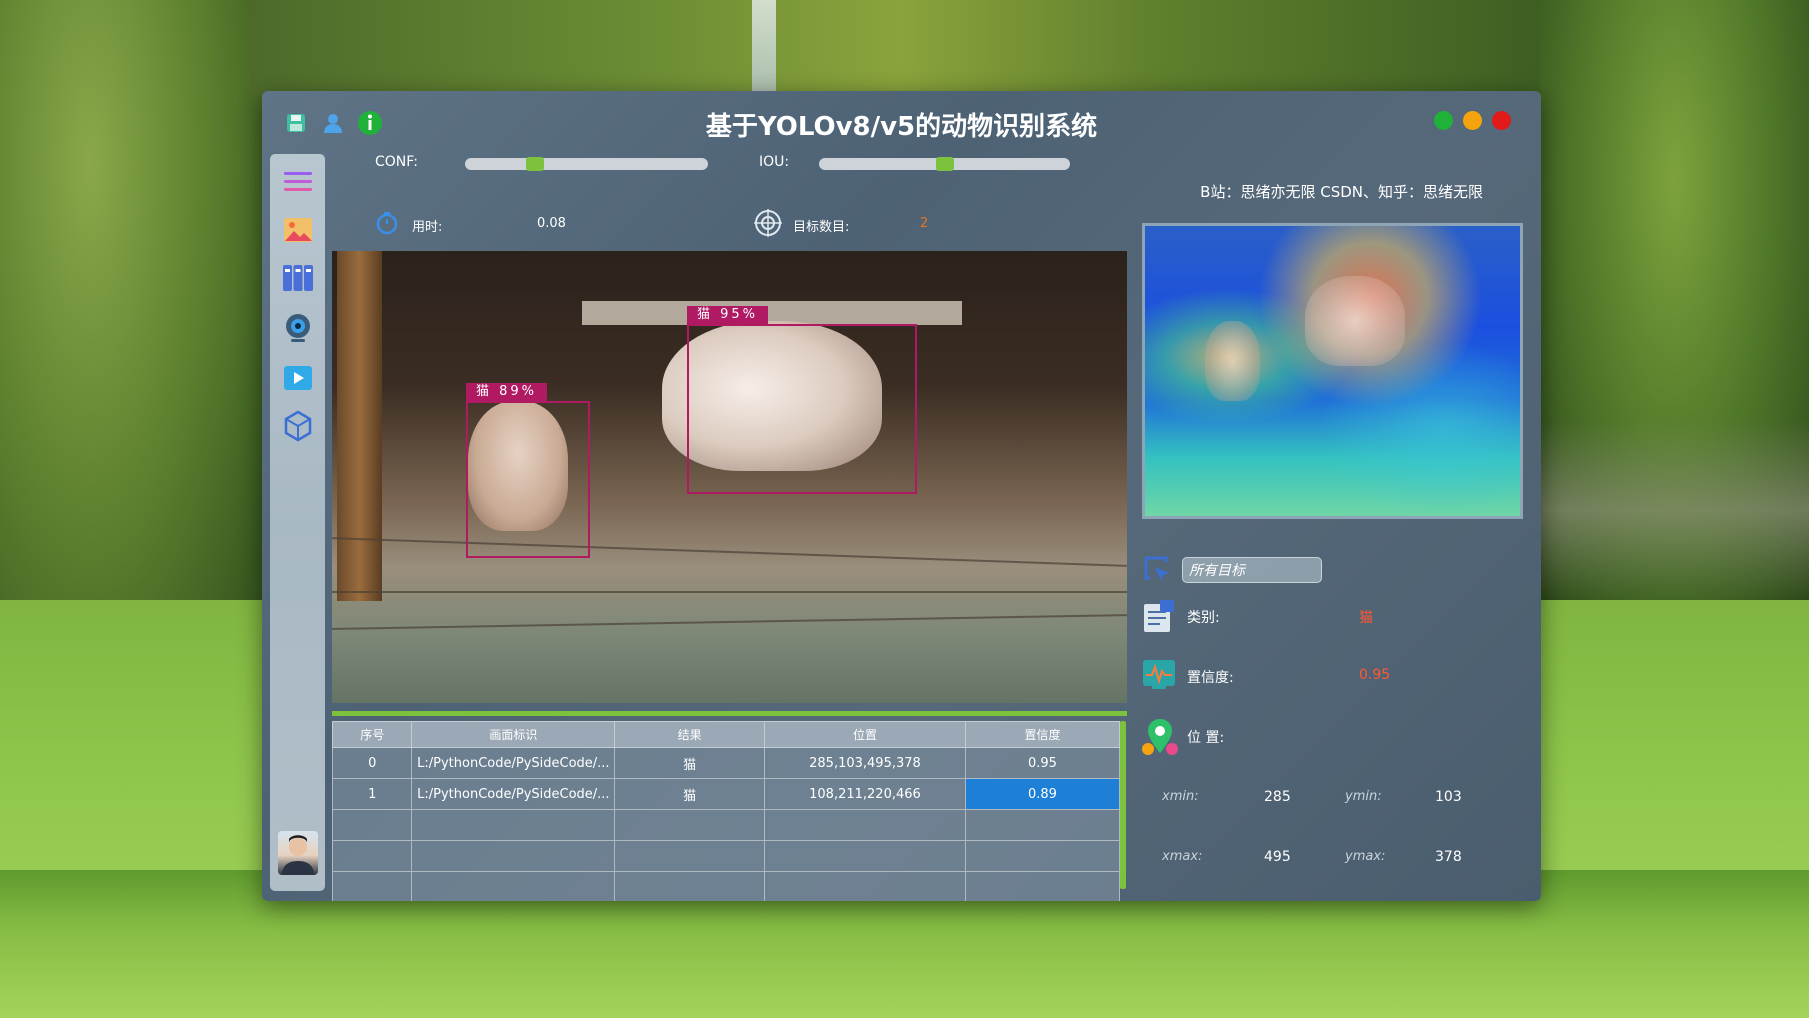  I want to click on table-cell: 0, so click(372, 763).